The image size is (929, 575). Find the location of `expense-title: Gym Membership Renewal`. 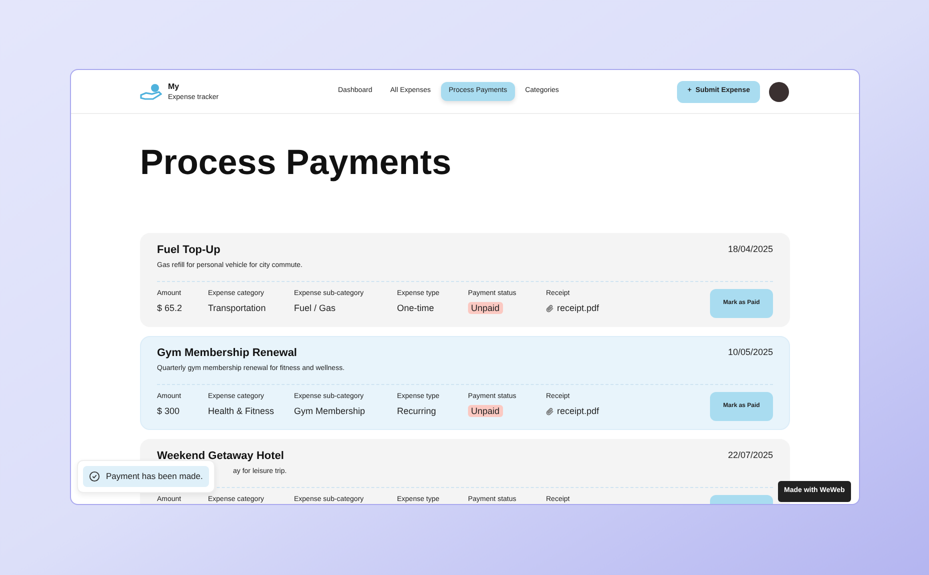

expense-title: Gym Membership Renewal is located at coordinates (227, 353).